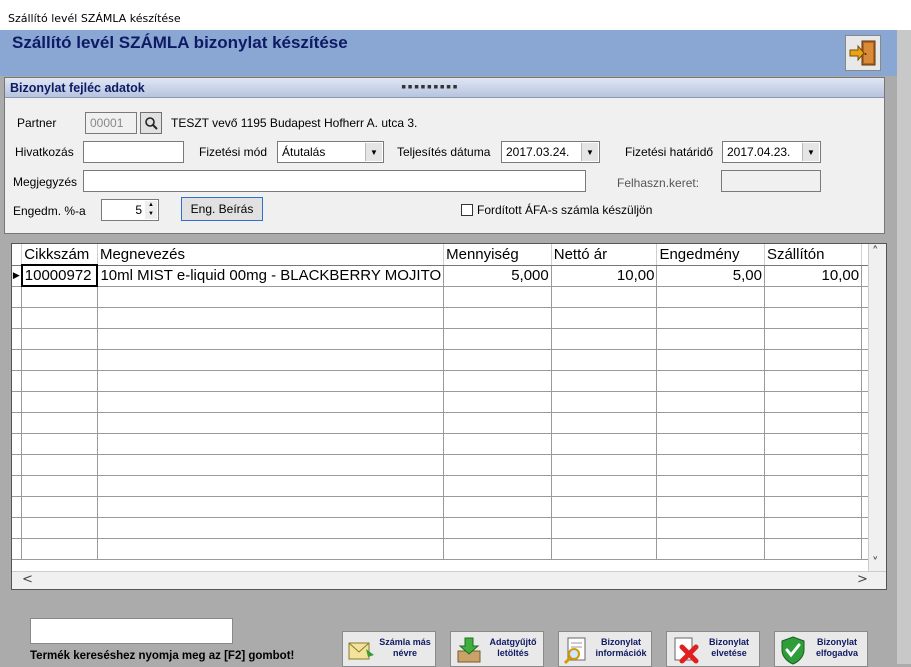  Describe the element at coordinates (497, 275) in the screenshot. I see `table-cell: 5,000` at that location.